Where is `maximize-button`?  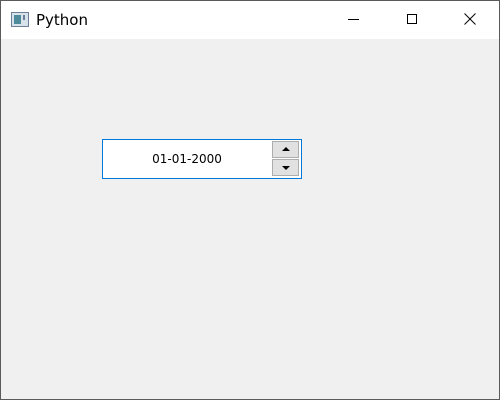 maximize-button is located at coordinates (412, 20).